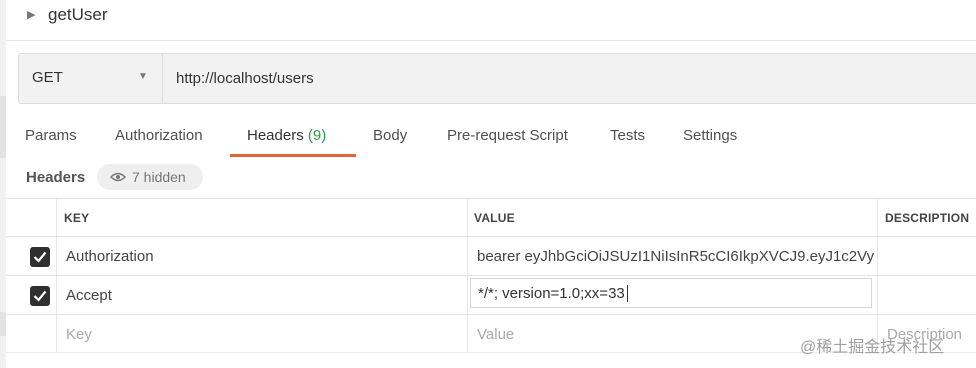 The width and height of the screenshot is (976, 368). I want to click on tab-label: Headers, so click(275, 135).